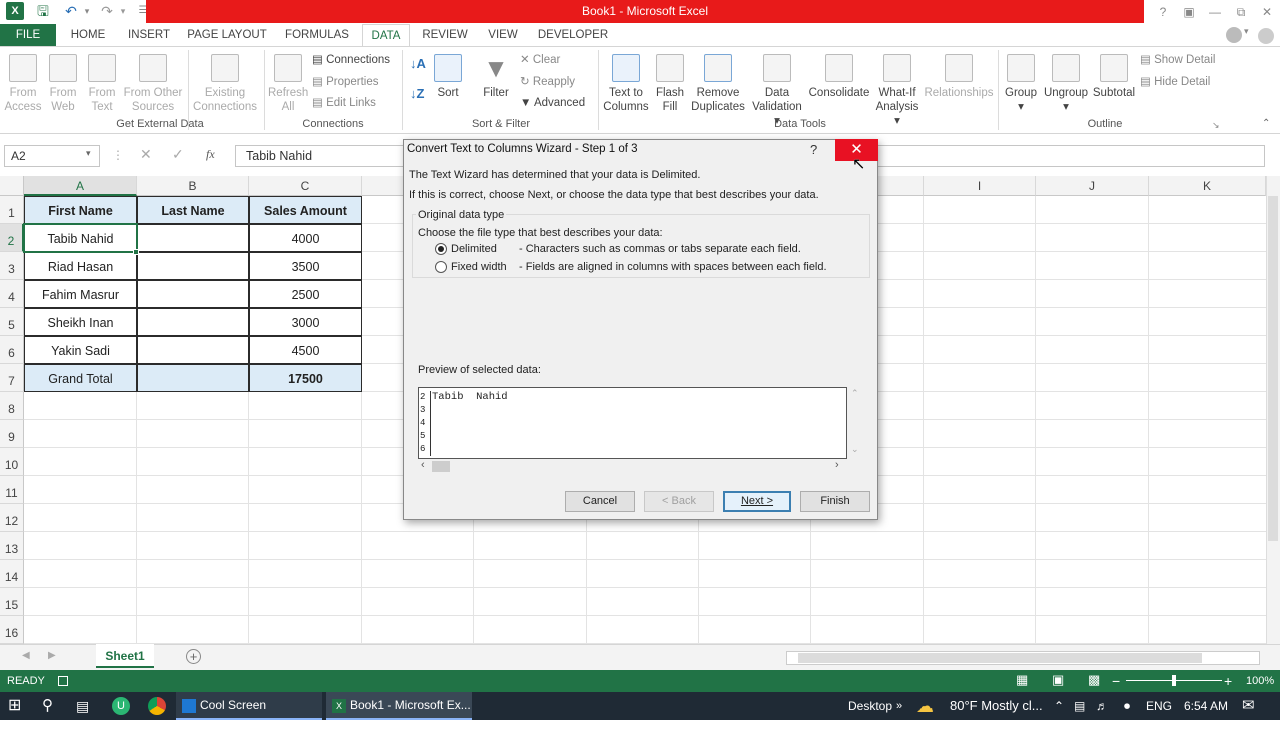  I want to click on toolbar-chevron-icon: », so click(899, 706).